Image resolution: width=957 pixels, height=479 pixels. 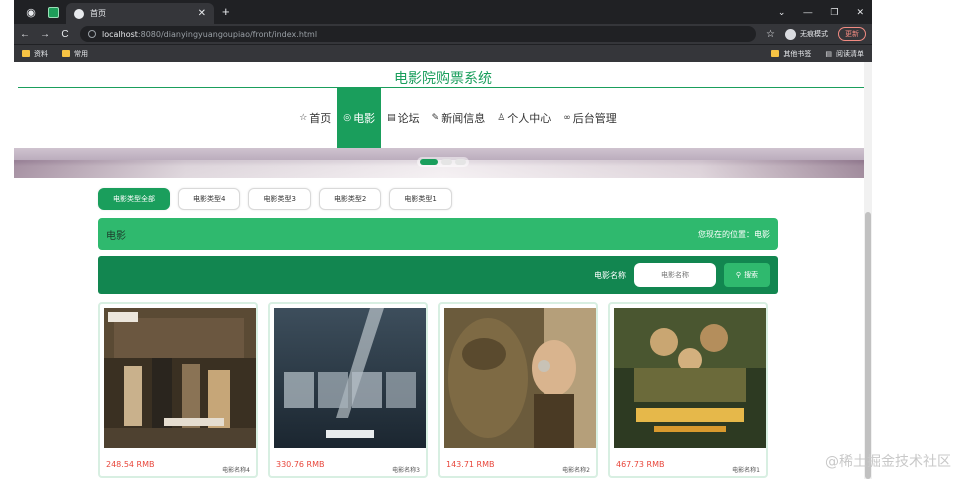 What do you see at coordinates (120, 34) in the screenshot?
I see `url-host: localhost` at bounding box center [120, 34].